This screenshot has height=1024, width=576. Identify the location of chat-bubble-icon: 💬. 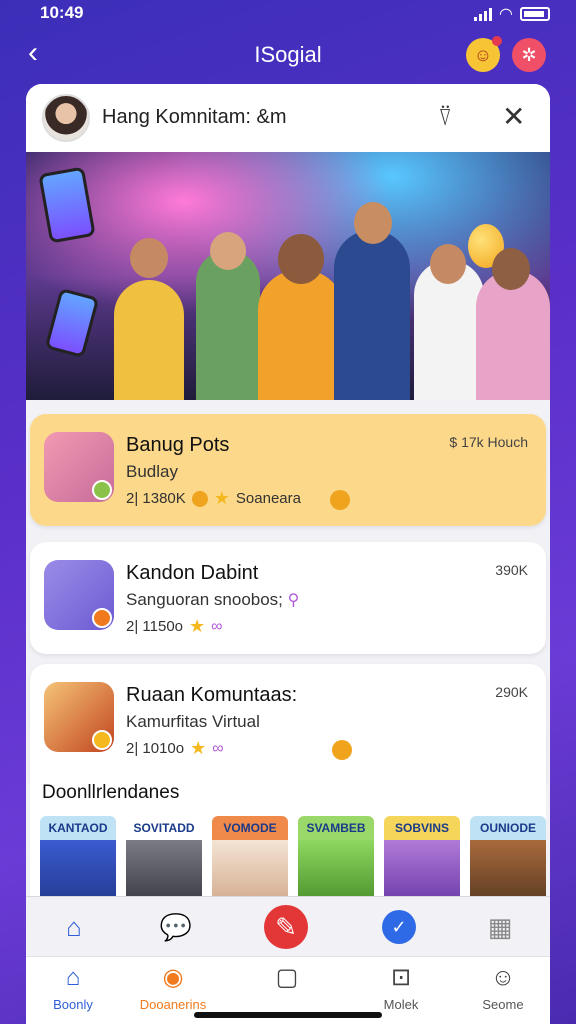
(176, 927).